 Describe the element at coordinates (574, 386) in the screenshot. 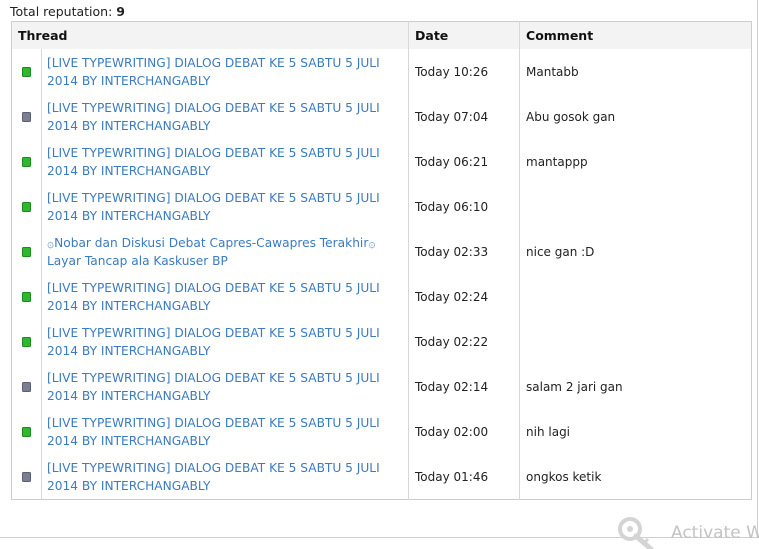

I see `comment-cell: salam 2 jari gan` at that location.